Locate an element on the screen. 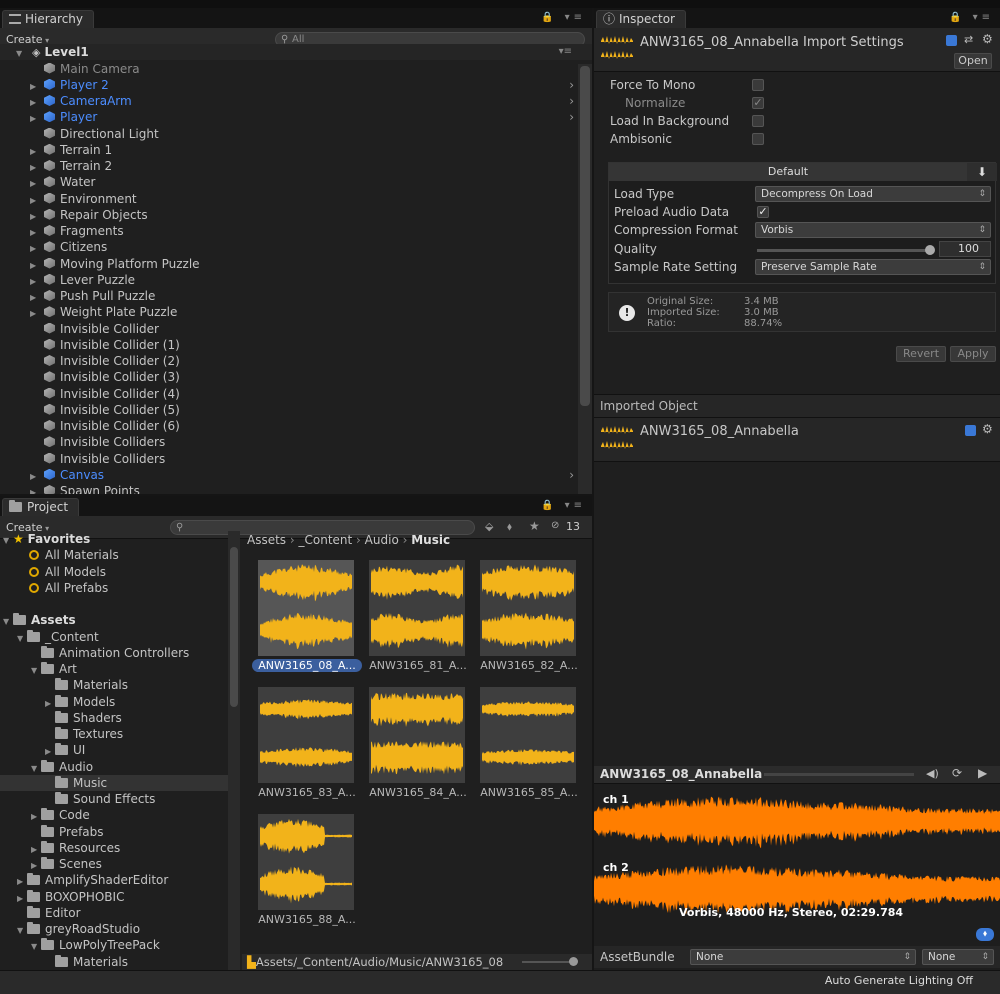  ambisonic-checkbox is located at coordinates (758, 139).